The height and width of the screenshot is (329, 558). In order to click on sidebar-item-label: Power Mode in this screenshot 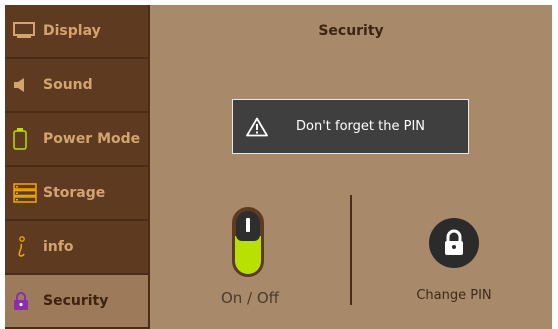, I will do `click(92, 139)`.